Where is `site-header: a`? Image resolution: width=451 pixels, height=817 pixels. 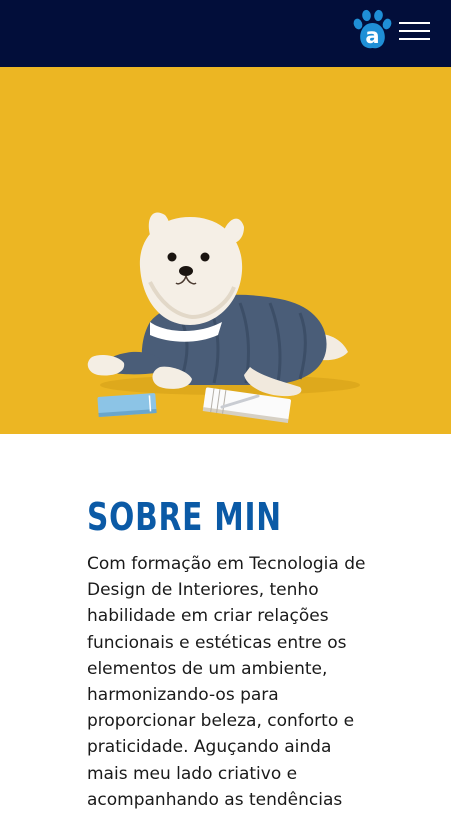 site-header: a is located at coordinates (225, 33).